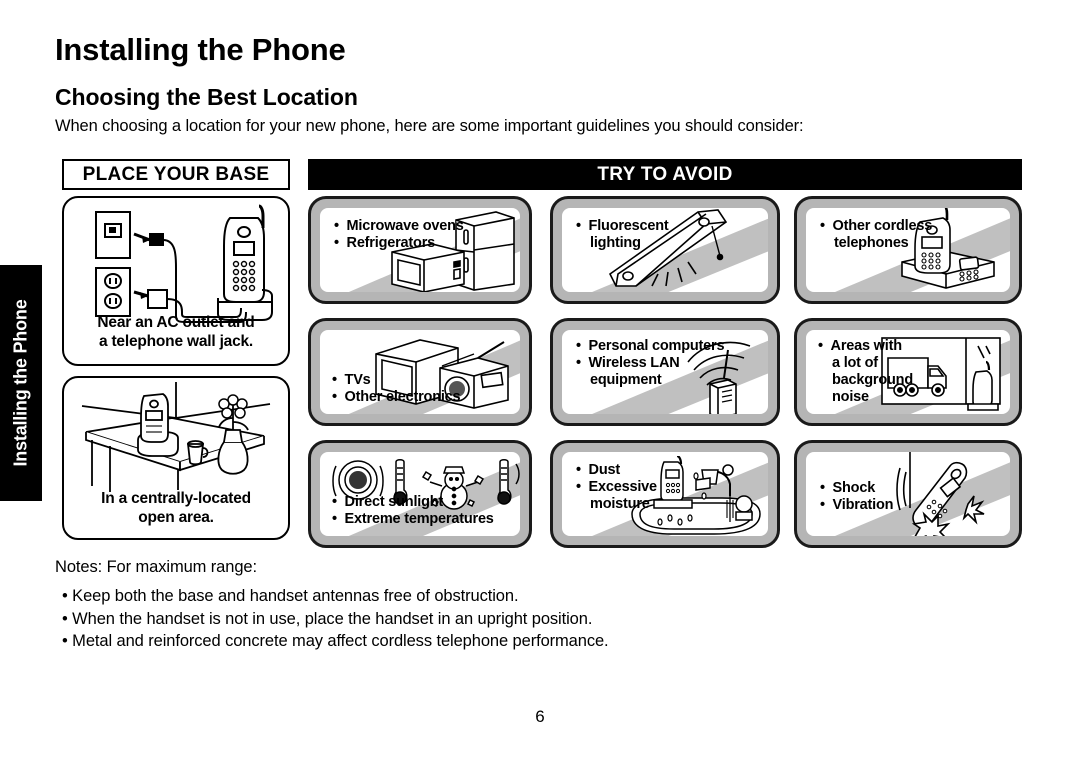  I want to click on avoid-card-text: • Areas with a lot of background noise, so click(865, 372).